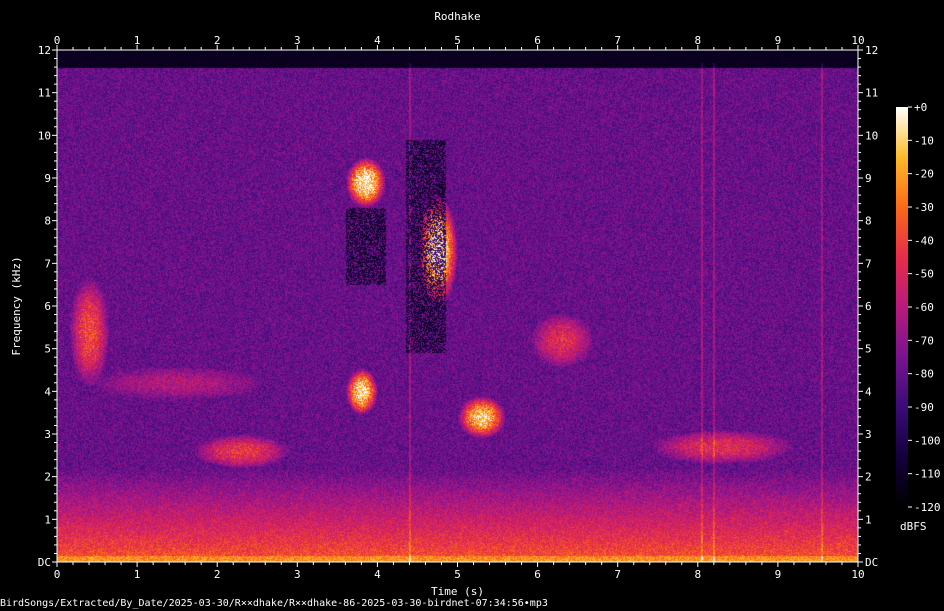 This screenshot has height=611, width=944. What do you see at coordinates (902, 307) in the screenshot?
I see `colorbar-scale` at bounding box center [902, 307].